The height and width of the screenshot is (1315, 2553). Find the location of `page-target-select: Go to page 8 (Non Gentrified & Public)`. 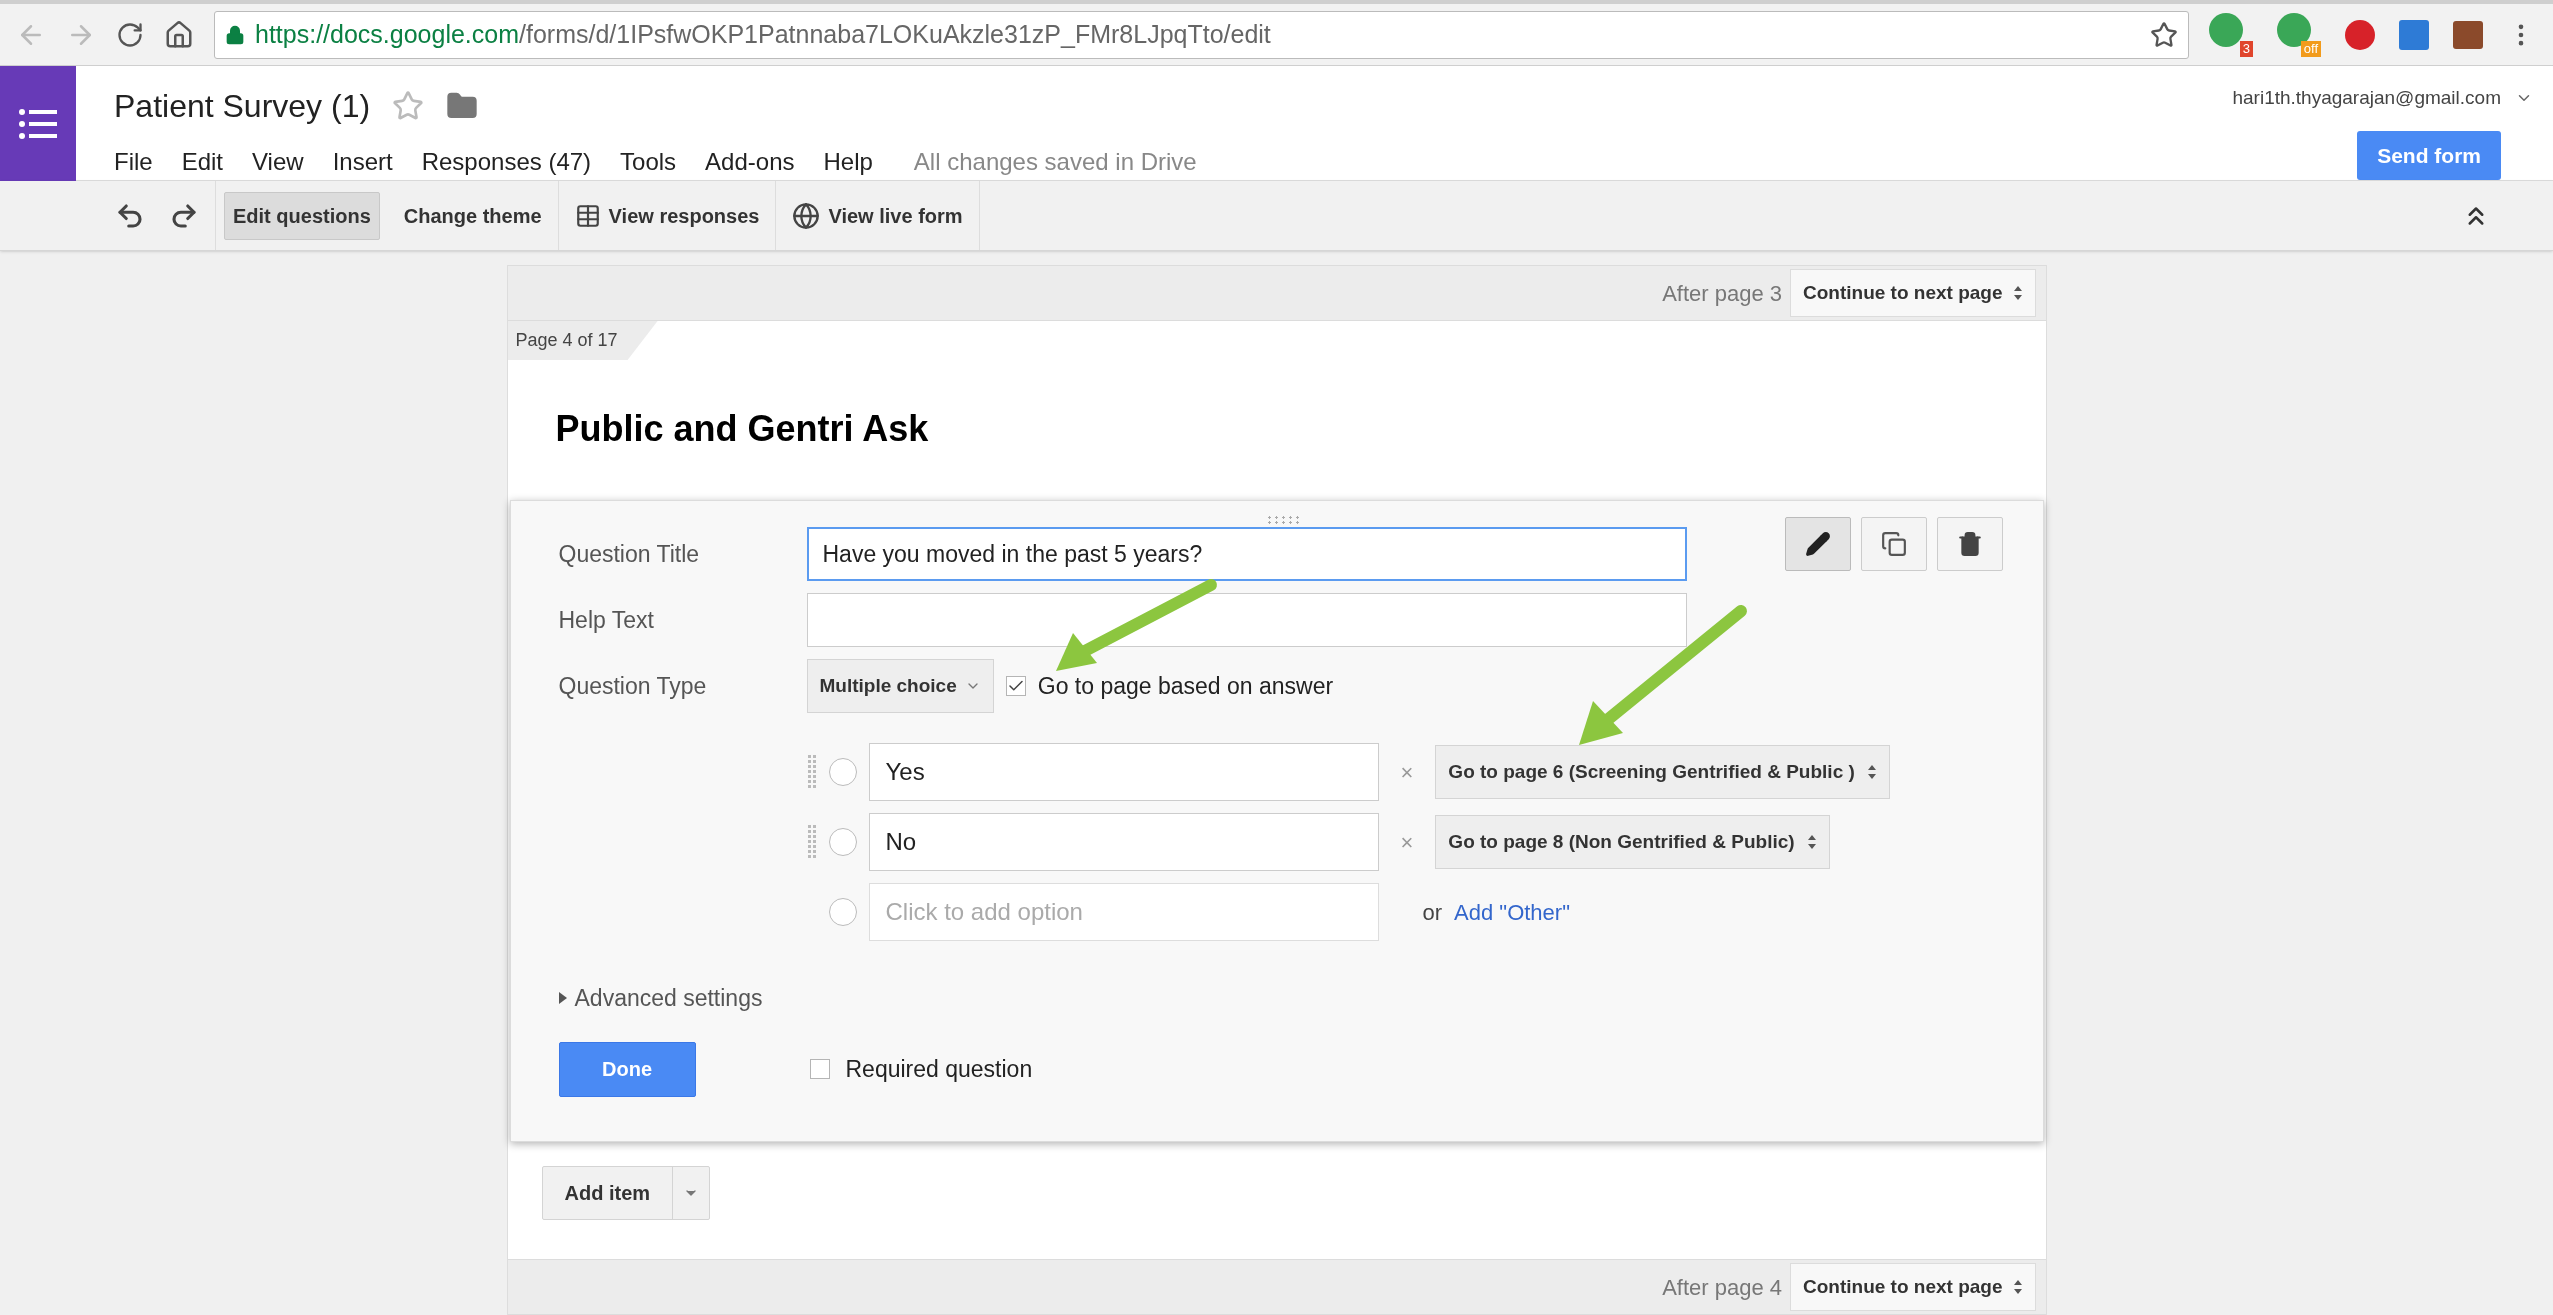

page-target-select: Go to page 8 (Non Gentrified & Public) is located at coordinates (1632, 842).